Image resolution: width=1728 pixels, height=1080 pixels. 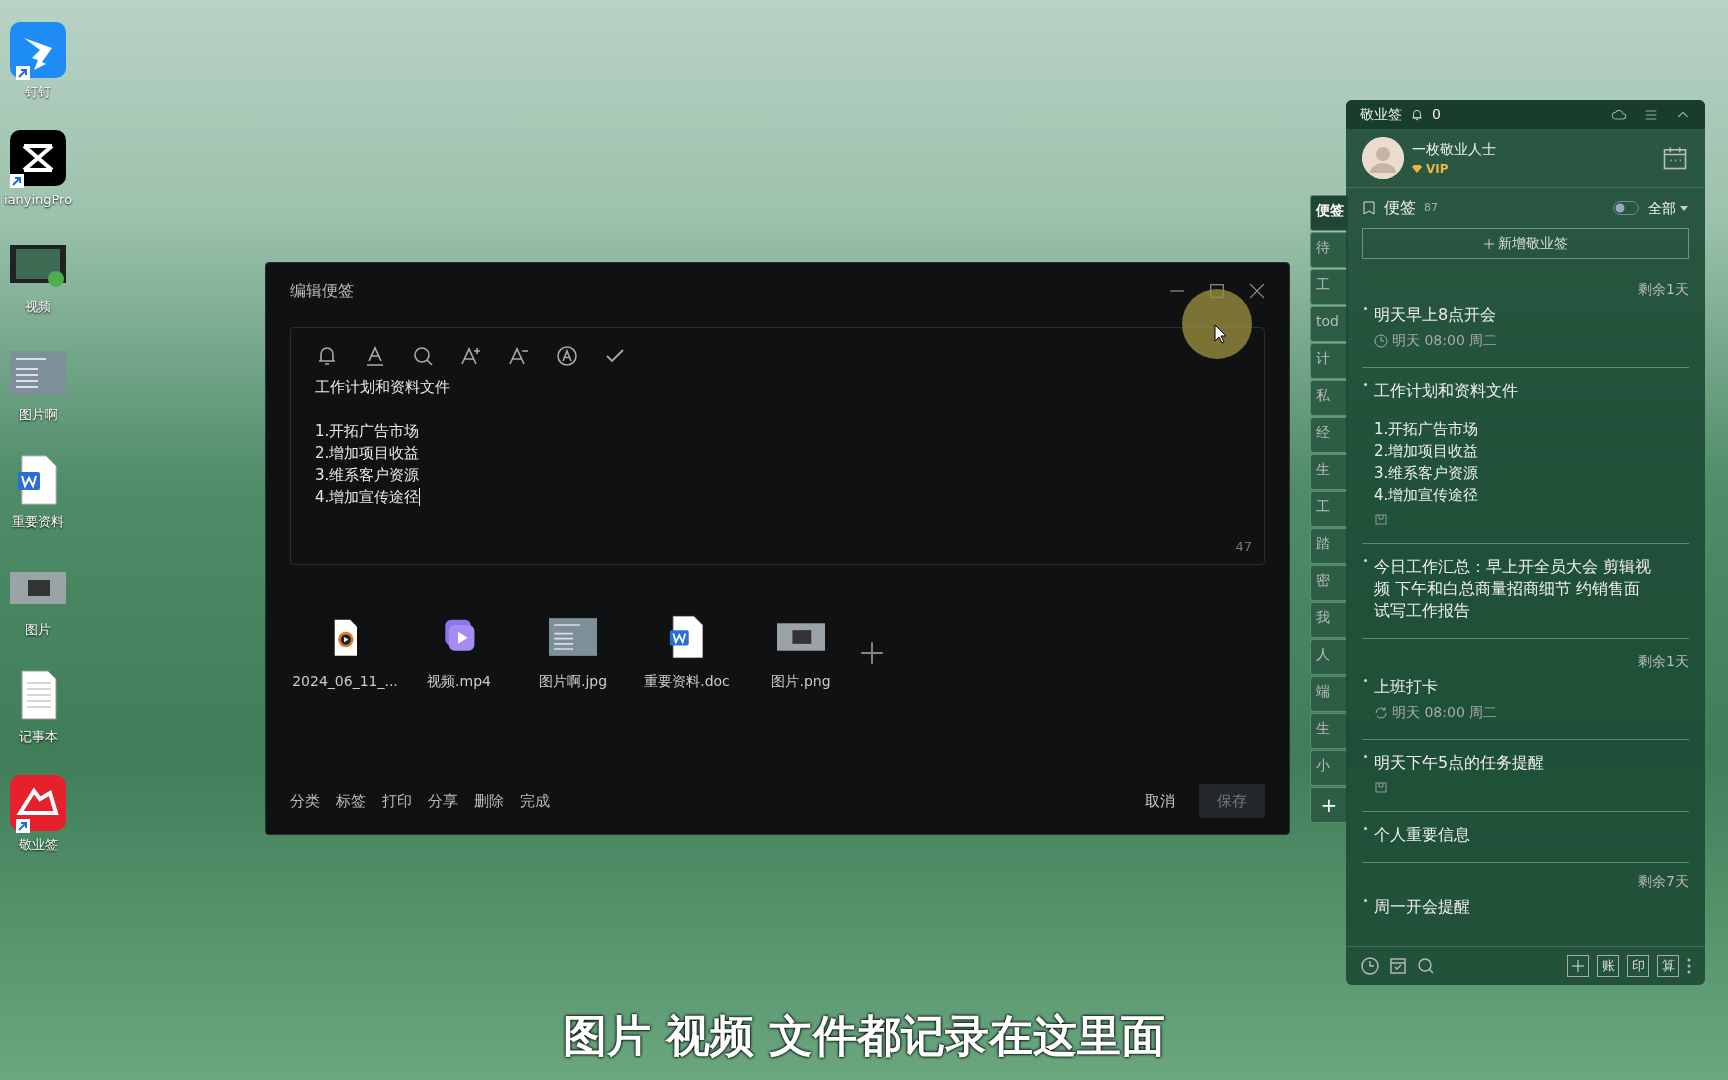 What do you see at coordinates (397, 800) in the screenshot?
I see `action-button: 打印` at bounding box center [397, 800].